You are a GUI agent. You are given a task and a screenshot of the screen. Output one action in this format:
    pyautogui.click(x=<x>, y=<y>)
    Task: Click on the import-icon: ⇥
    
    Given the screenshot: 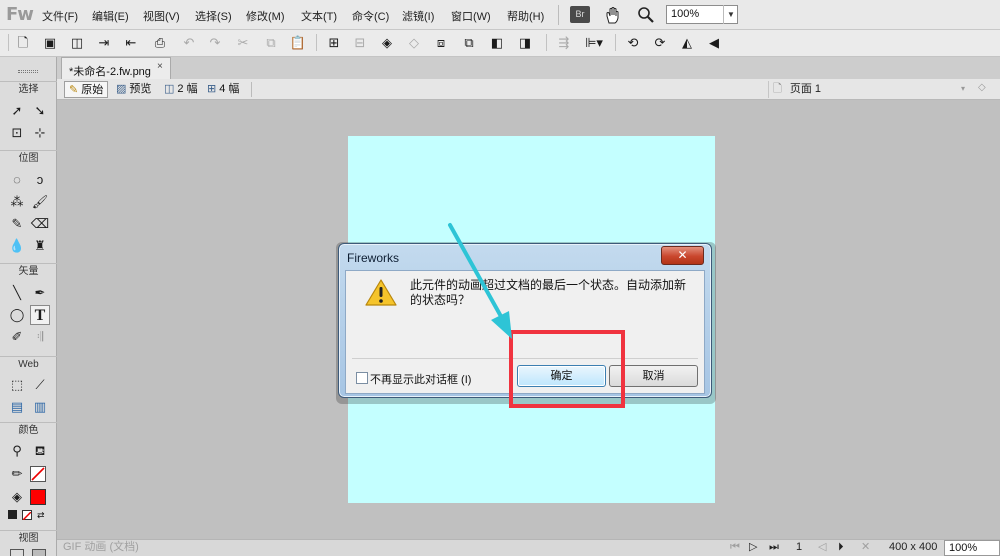 What is the action you would take?
    pyautogui.click(x=104, y=43)
    